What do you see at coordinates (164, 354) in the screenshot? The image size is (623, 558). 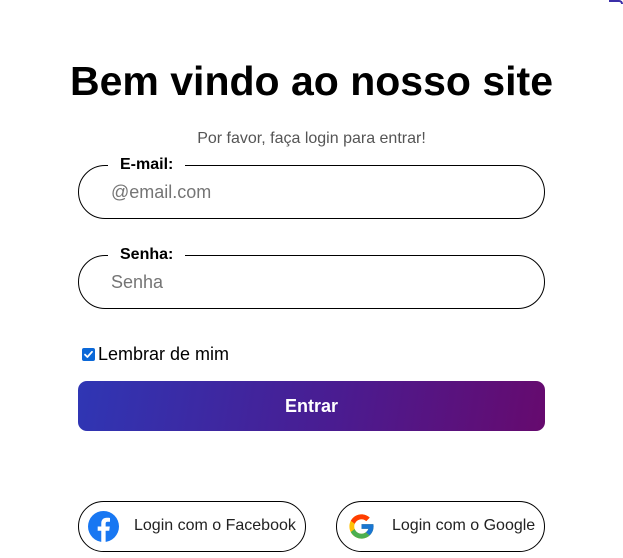 I see `remember-label: Lembrar de mim` at bounding box center [164, 354].